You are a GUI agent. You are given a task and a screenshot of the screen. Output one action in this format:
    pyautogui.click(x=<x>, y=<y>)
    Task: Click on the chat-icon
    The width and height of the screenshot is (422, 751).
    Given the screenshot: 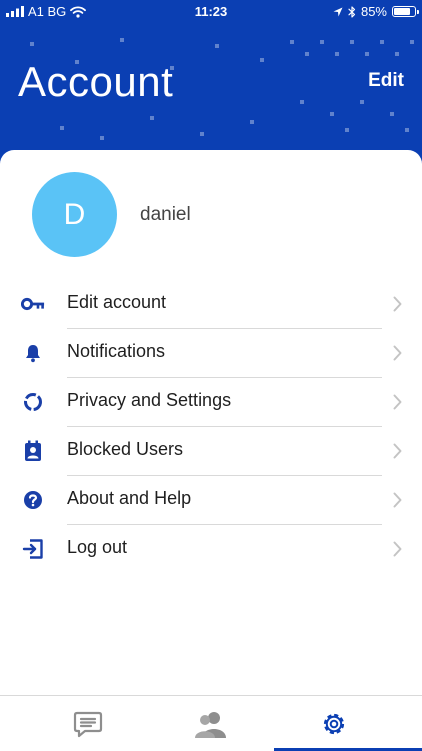 What is the action you would take?
    pyautogui.click(x=88, y=724)
    